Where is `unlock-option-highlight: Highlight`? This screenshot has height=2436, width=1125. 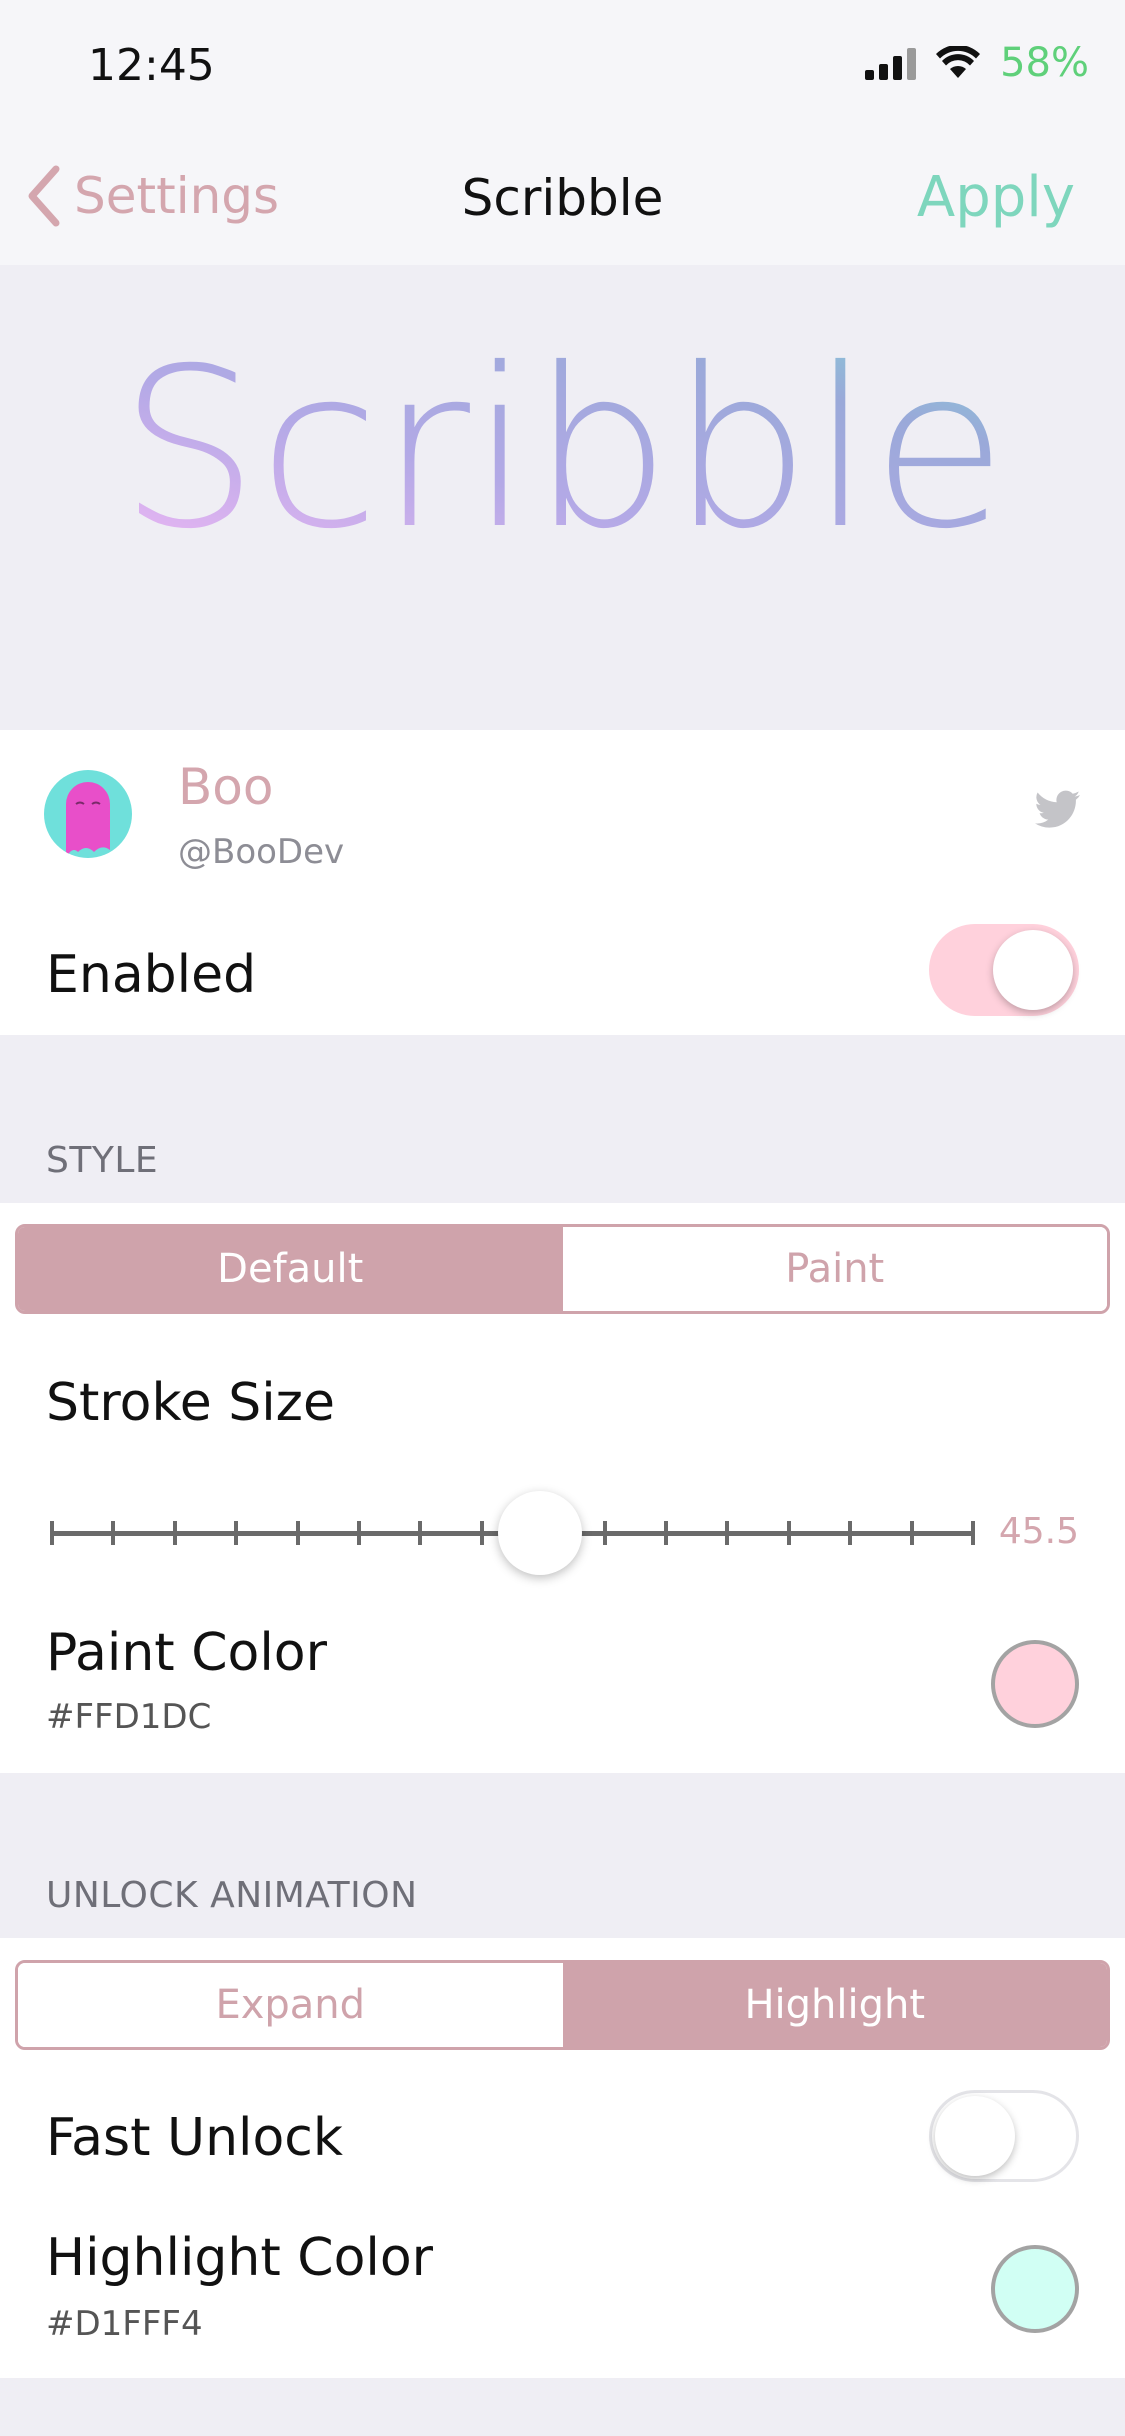 unlock-option-highlight: Highlight is located at coordinates (834, 2005).